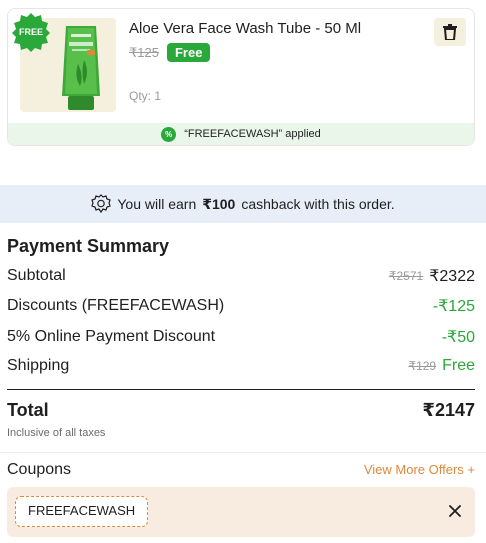 This screenshot has height=543, width=486. Describe the element at coordinates (241, 512) in the screenshot. I see `applied-coupon-box: FREEFACEWASH` at that location.